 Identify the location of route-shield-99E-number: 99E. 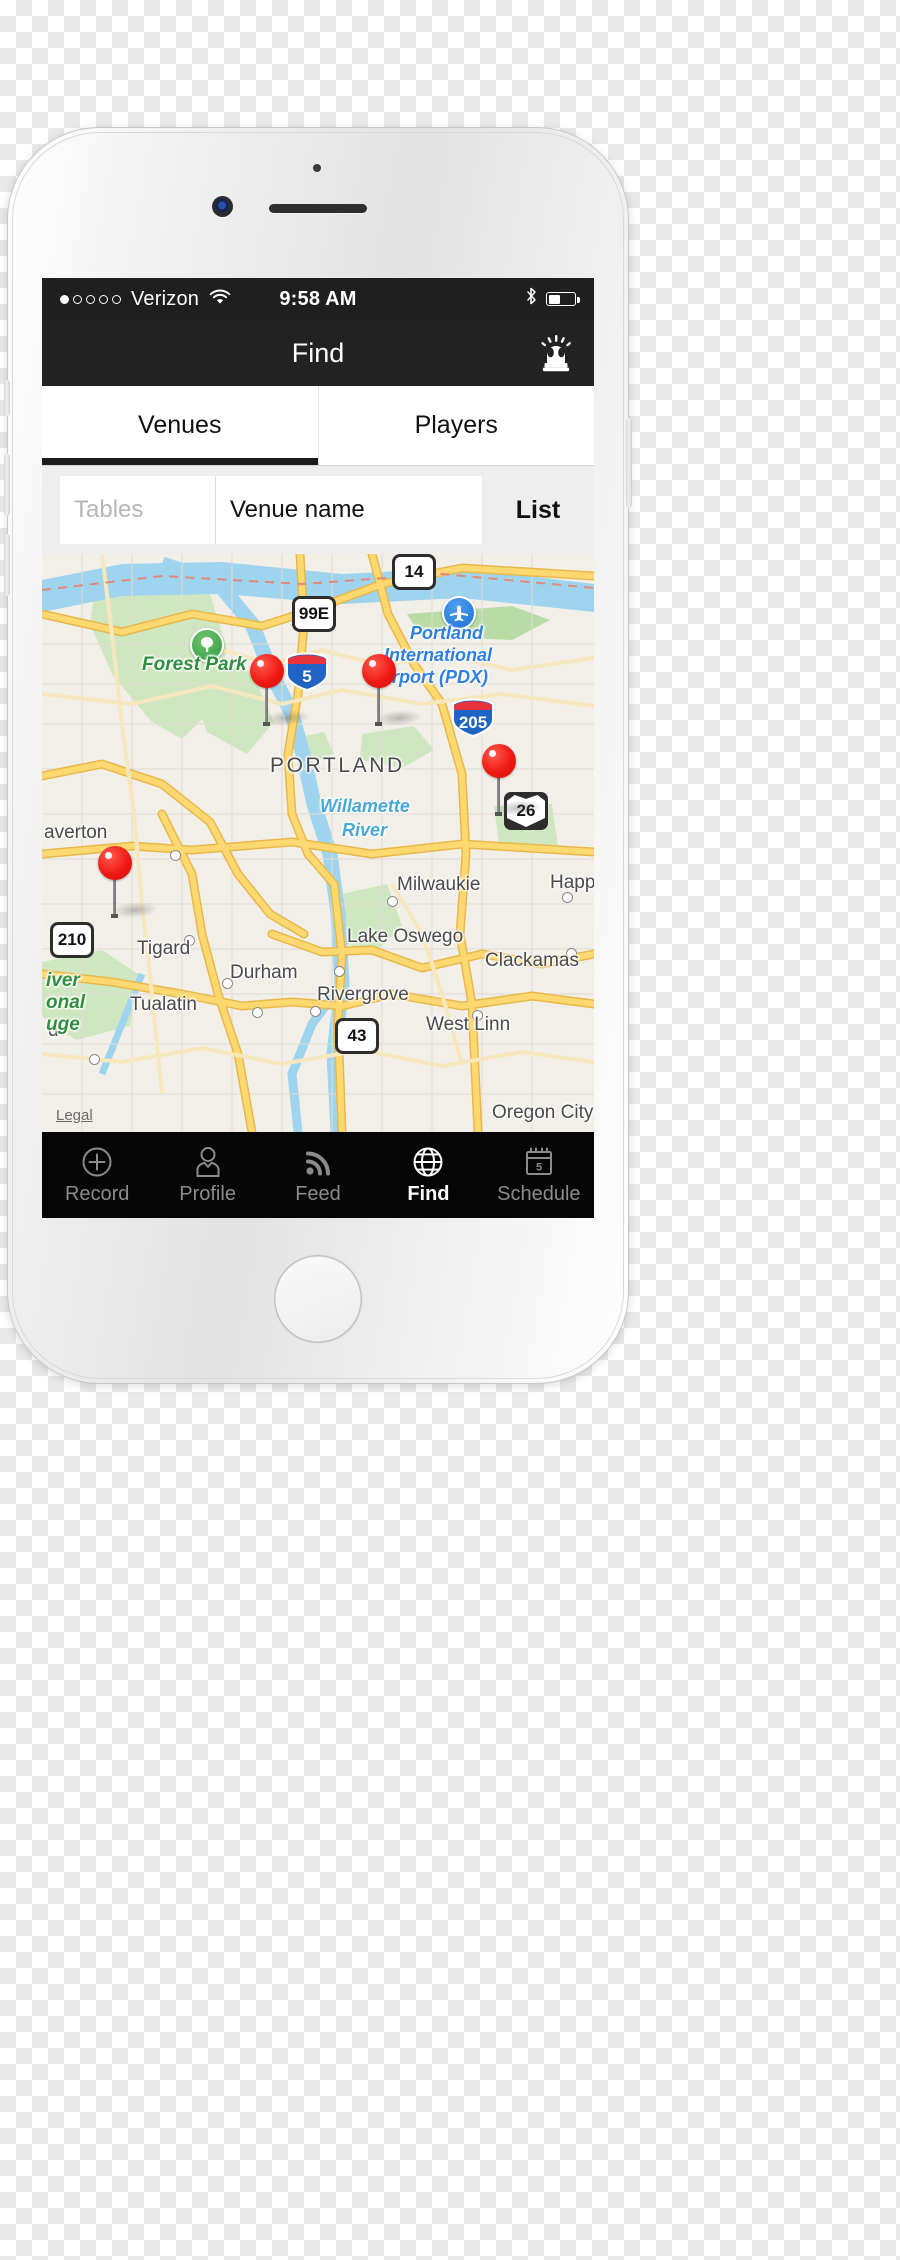
(314, 614).